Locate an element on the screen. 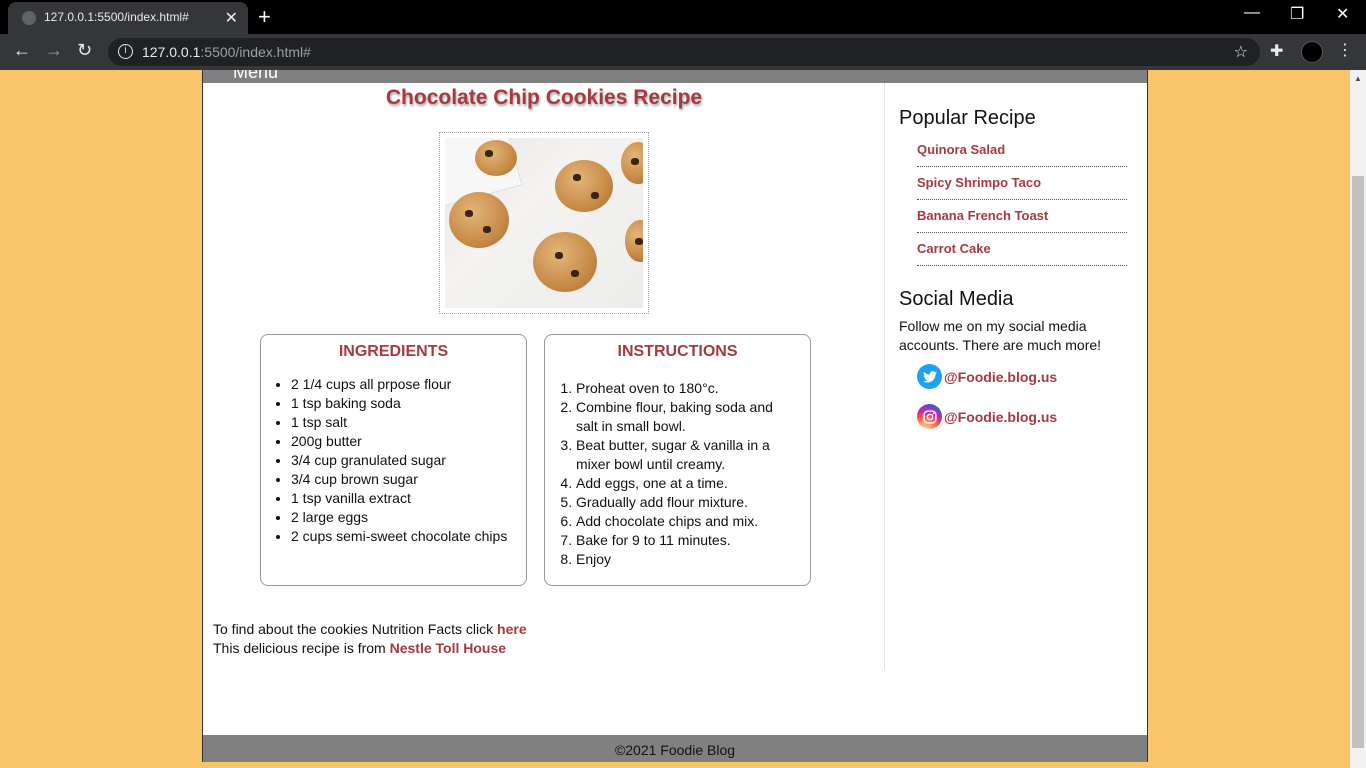  page-footer: ©2021 Foodie Blog is located at coordinates (675, 748).